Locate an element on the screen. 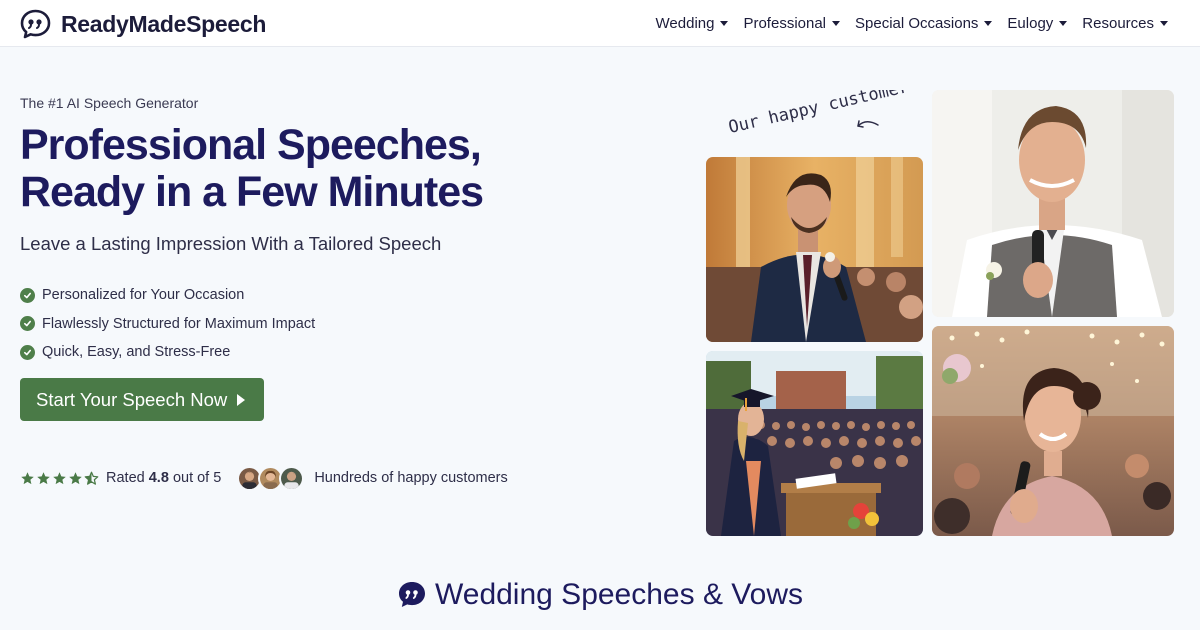 Image resolution: width=1200 pixels, height=630 pixels. start-speech-button: Start Your Speech Now is located at coordinates (142, 399).